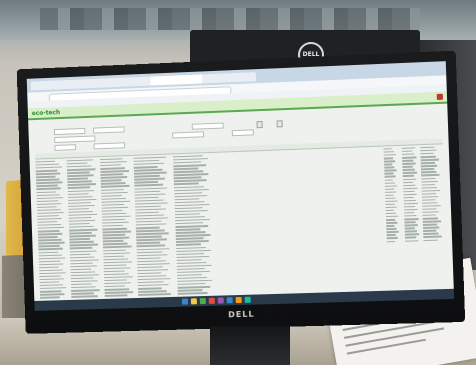 This screenshot has width=476, height=365. I want to click on browser-tab-active, so click(177, 79).